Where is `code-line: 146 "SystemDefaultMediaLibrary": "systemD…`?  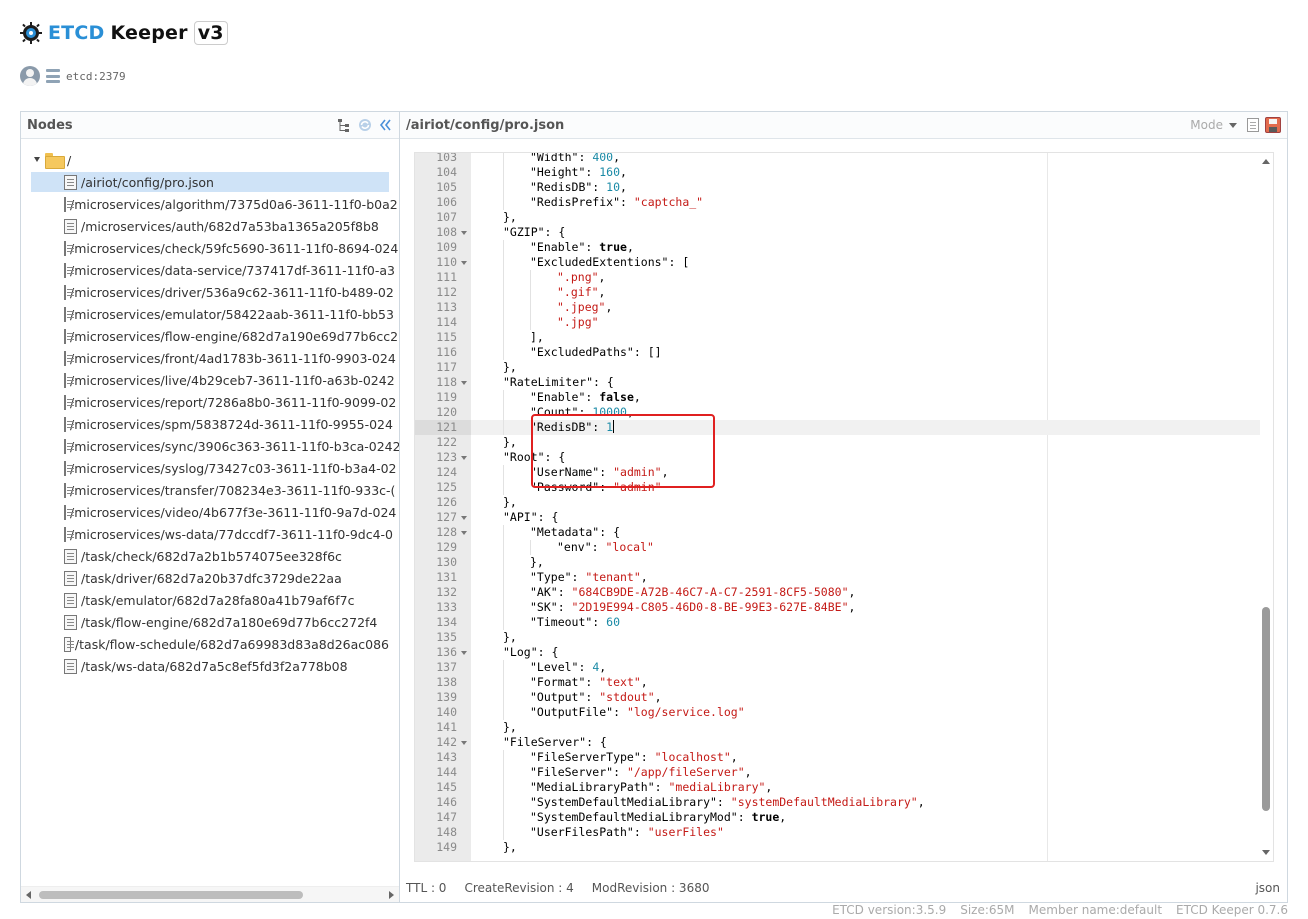 code-line: 146 "SystemDefaultMediaLibrary": "systemD… is located at coordinates (837, 802).